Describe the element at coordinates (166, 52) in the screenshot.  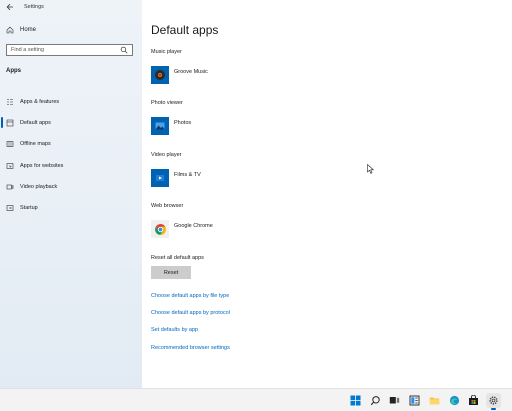
I see `music-player-label: Music player` at that location.